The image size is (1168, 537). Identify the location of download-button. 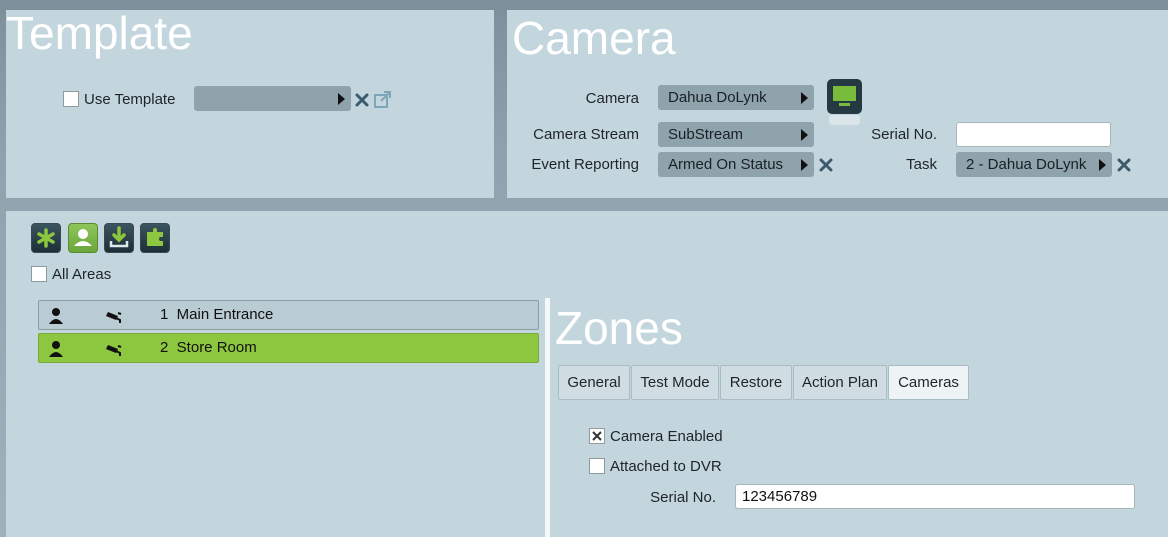
(119, 238).